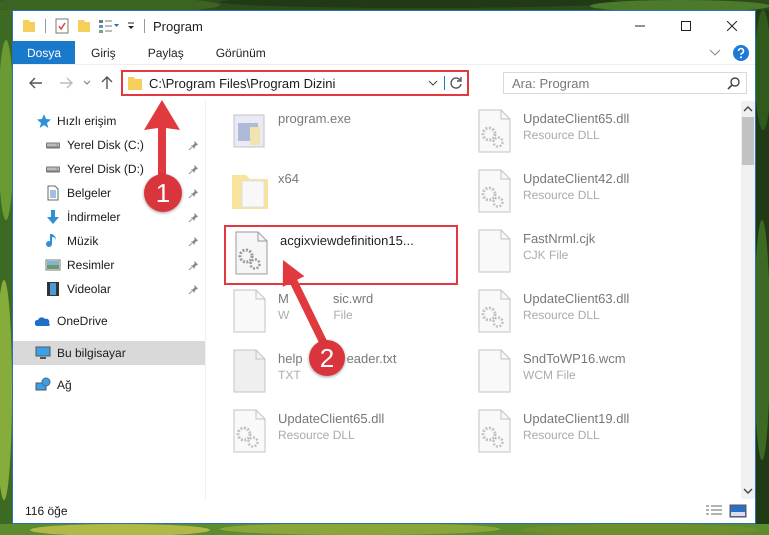 The image size is (769, 535). I want to click on scroll-thumb, so click(748, 141).